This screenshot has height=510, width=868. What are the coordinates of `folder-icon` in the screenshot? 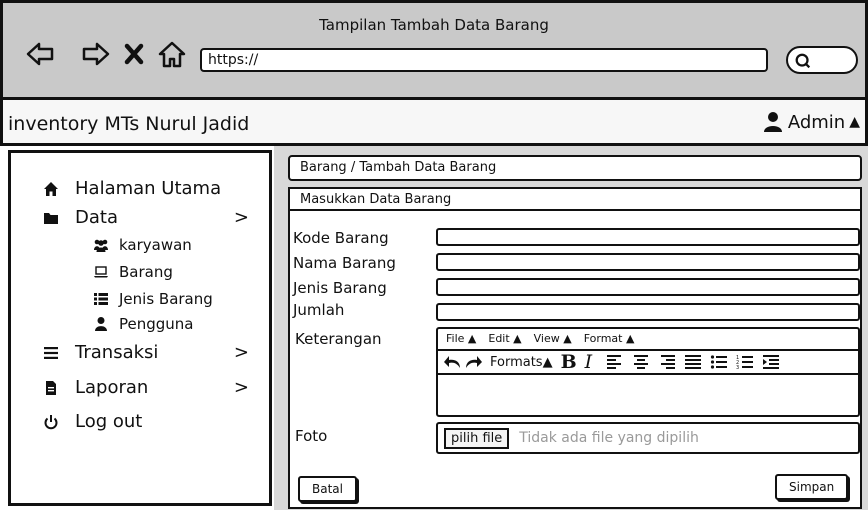 It's located at (51, 218).